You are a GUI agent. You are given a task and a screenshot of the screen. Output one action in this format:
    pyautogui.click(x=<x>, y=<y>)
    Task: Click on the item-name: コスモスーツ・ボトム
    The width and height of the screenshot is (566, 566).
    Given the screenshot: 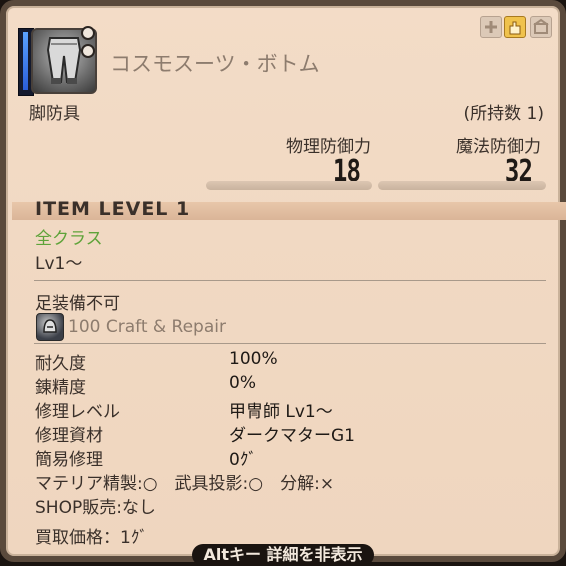 What is the action you would take?
    pyautogui.click(x=215, y=64)
    